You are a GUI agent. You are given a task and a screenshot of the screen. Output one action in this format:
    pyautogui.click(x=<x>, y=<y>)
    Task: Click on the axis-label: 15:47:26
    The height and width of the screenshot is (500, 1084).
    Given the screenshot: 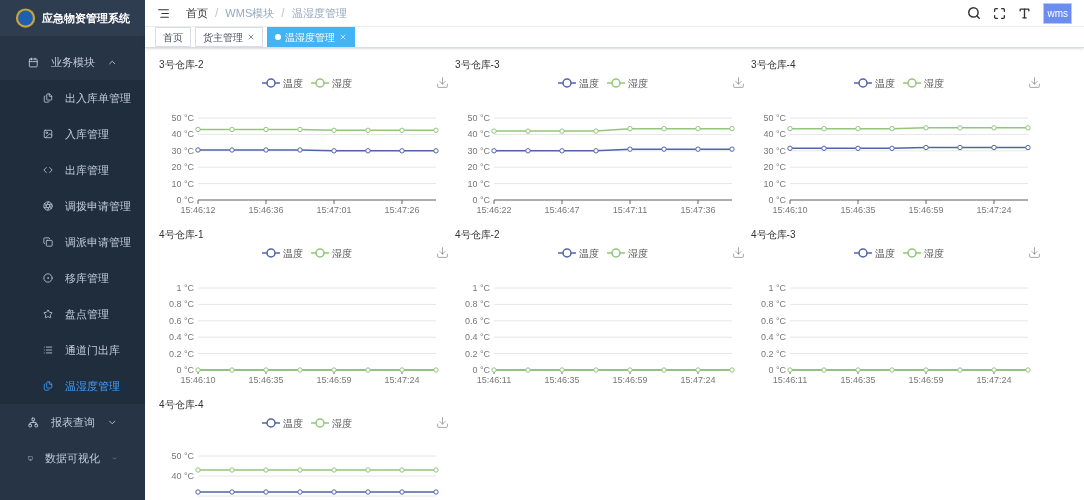 What is the action you would take?
    pyautogui.click(x=402, y=210)
    